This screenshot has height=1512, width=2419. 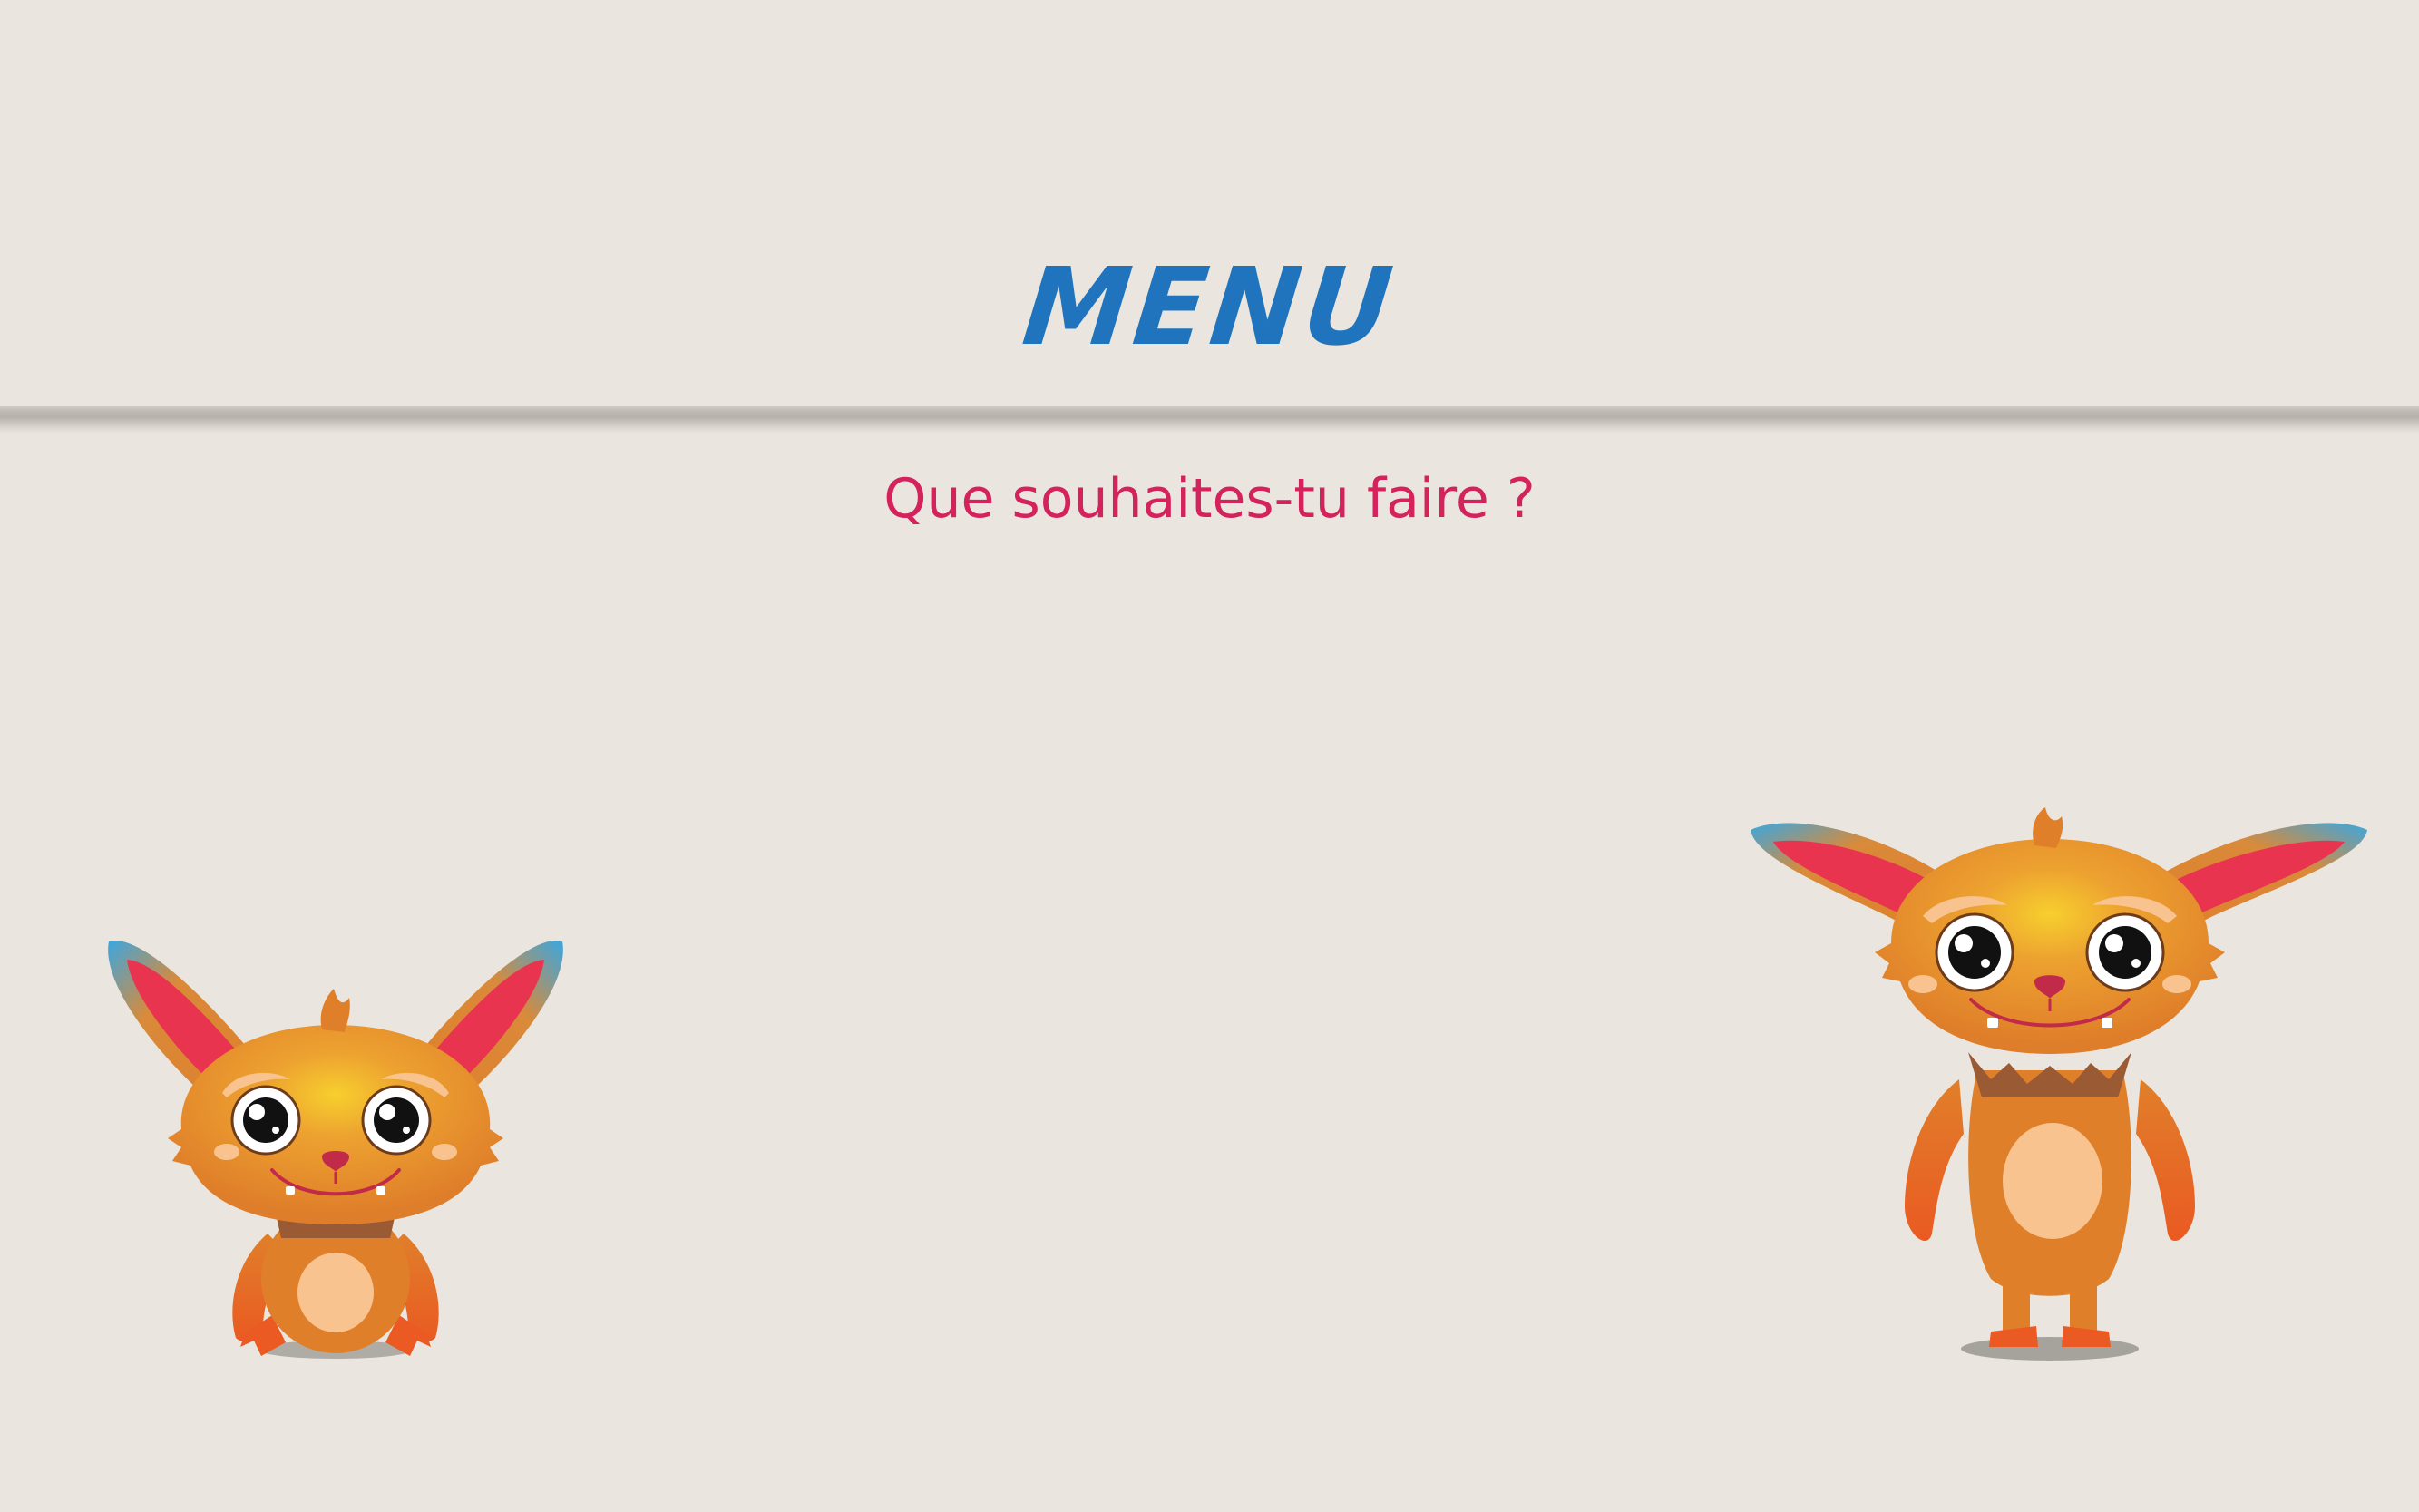 What do you see at coordinates (1209, 306) in the screenshot?
I see `page-title: MENU` at bounding box center [1209, 306].